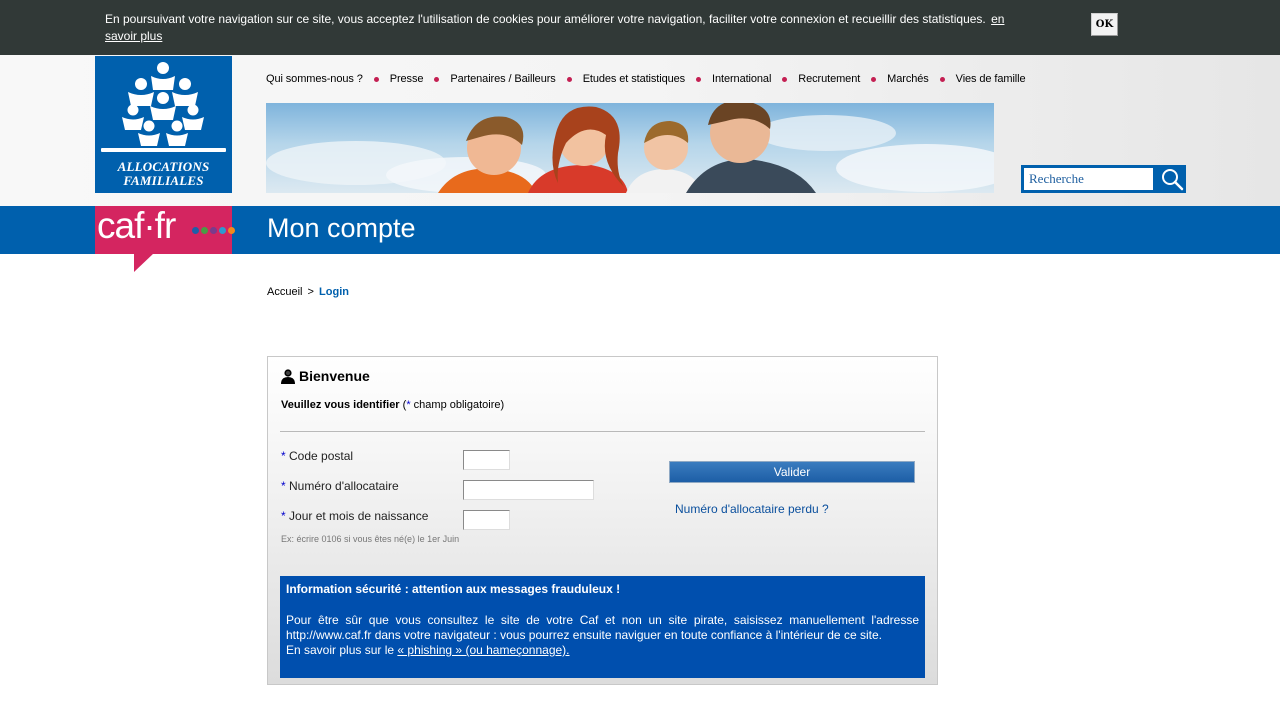  I want to click on allocataire-number-label: * Numéro d'allocataire, so click(340, 486).